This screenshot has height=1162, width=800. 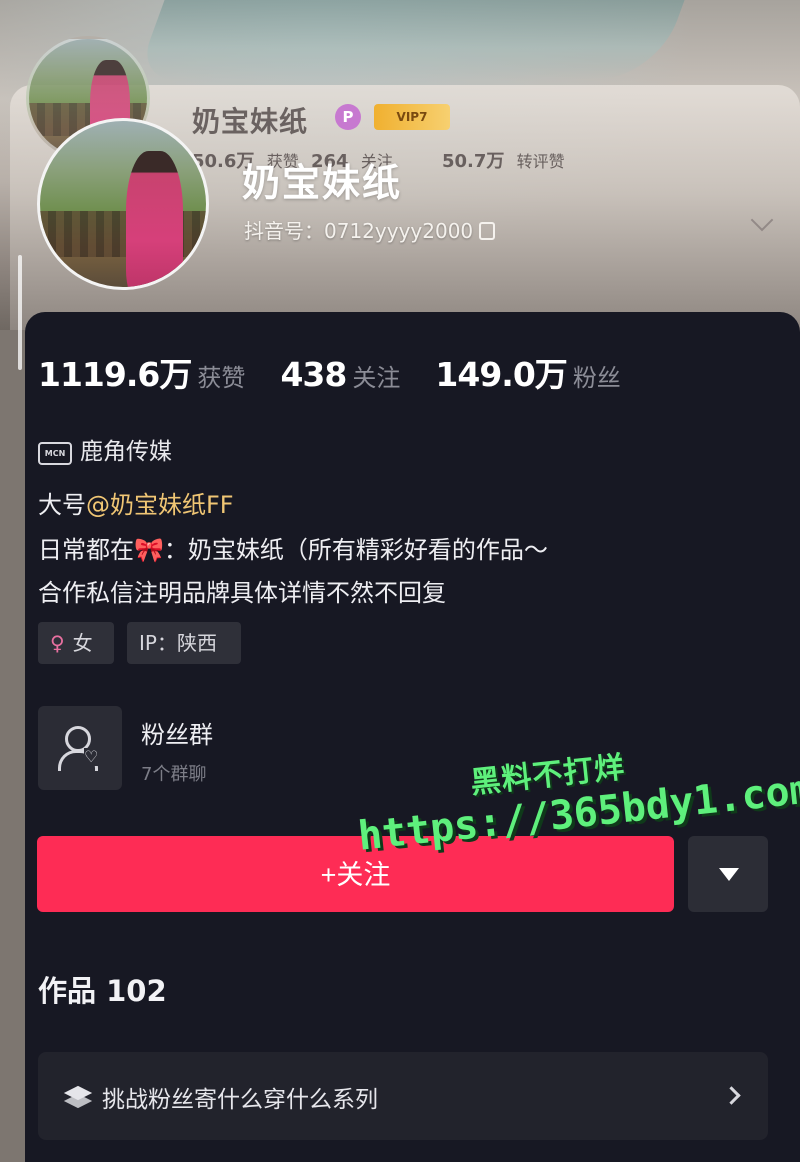 I want to click on gender-tag: ♀ 女, so click(x=76, y=643).